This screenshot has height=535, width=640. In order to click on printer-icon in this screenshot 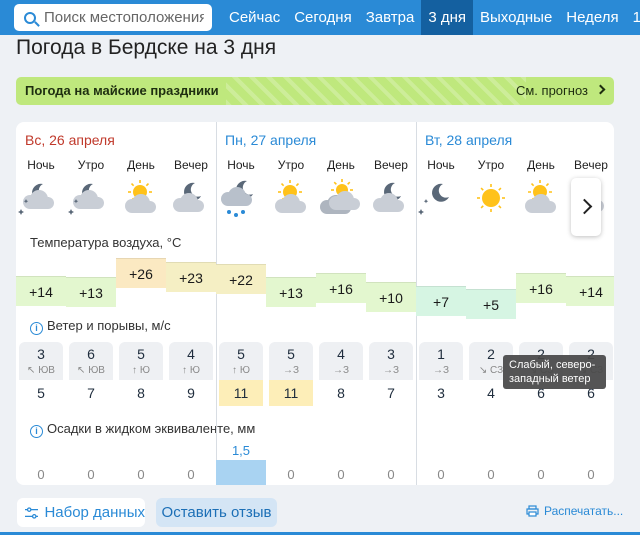, I will do `click(532, 511)`.